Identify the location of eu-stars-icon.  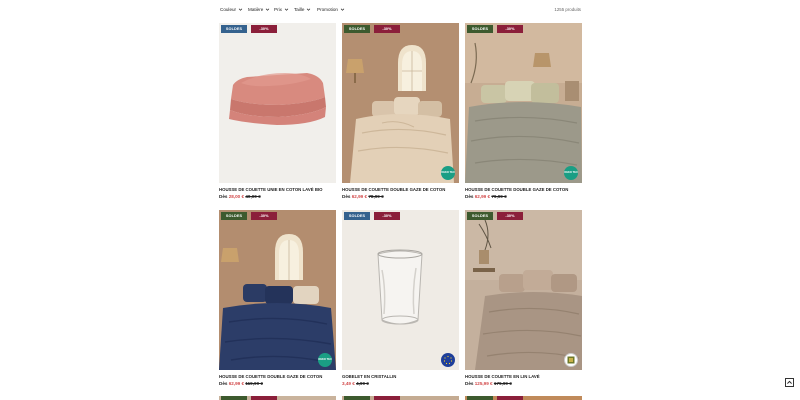
(448, 360).